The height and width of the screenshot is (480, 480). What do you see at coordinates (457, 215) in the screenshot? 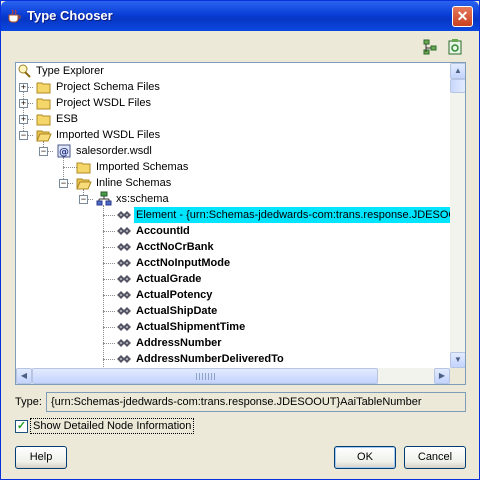
I see `vertical-scrollbar: ▲ ▼` at bounding box center [457, 215].